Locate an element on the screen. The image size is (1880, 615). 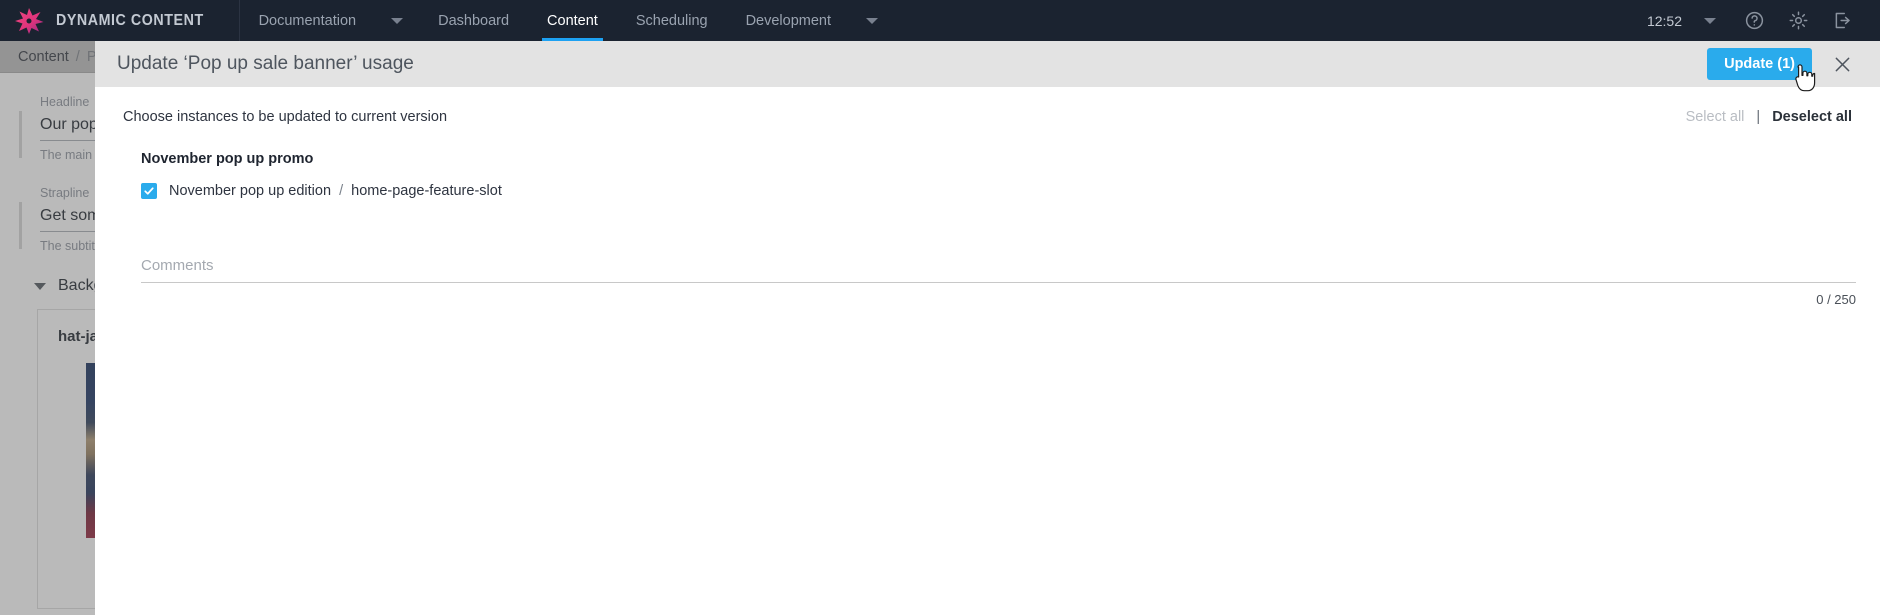
nav-caret-development is located at coordinates (872, 20).